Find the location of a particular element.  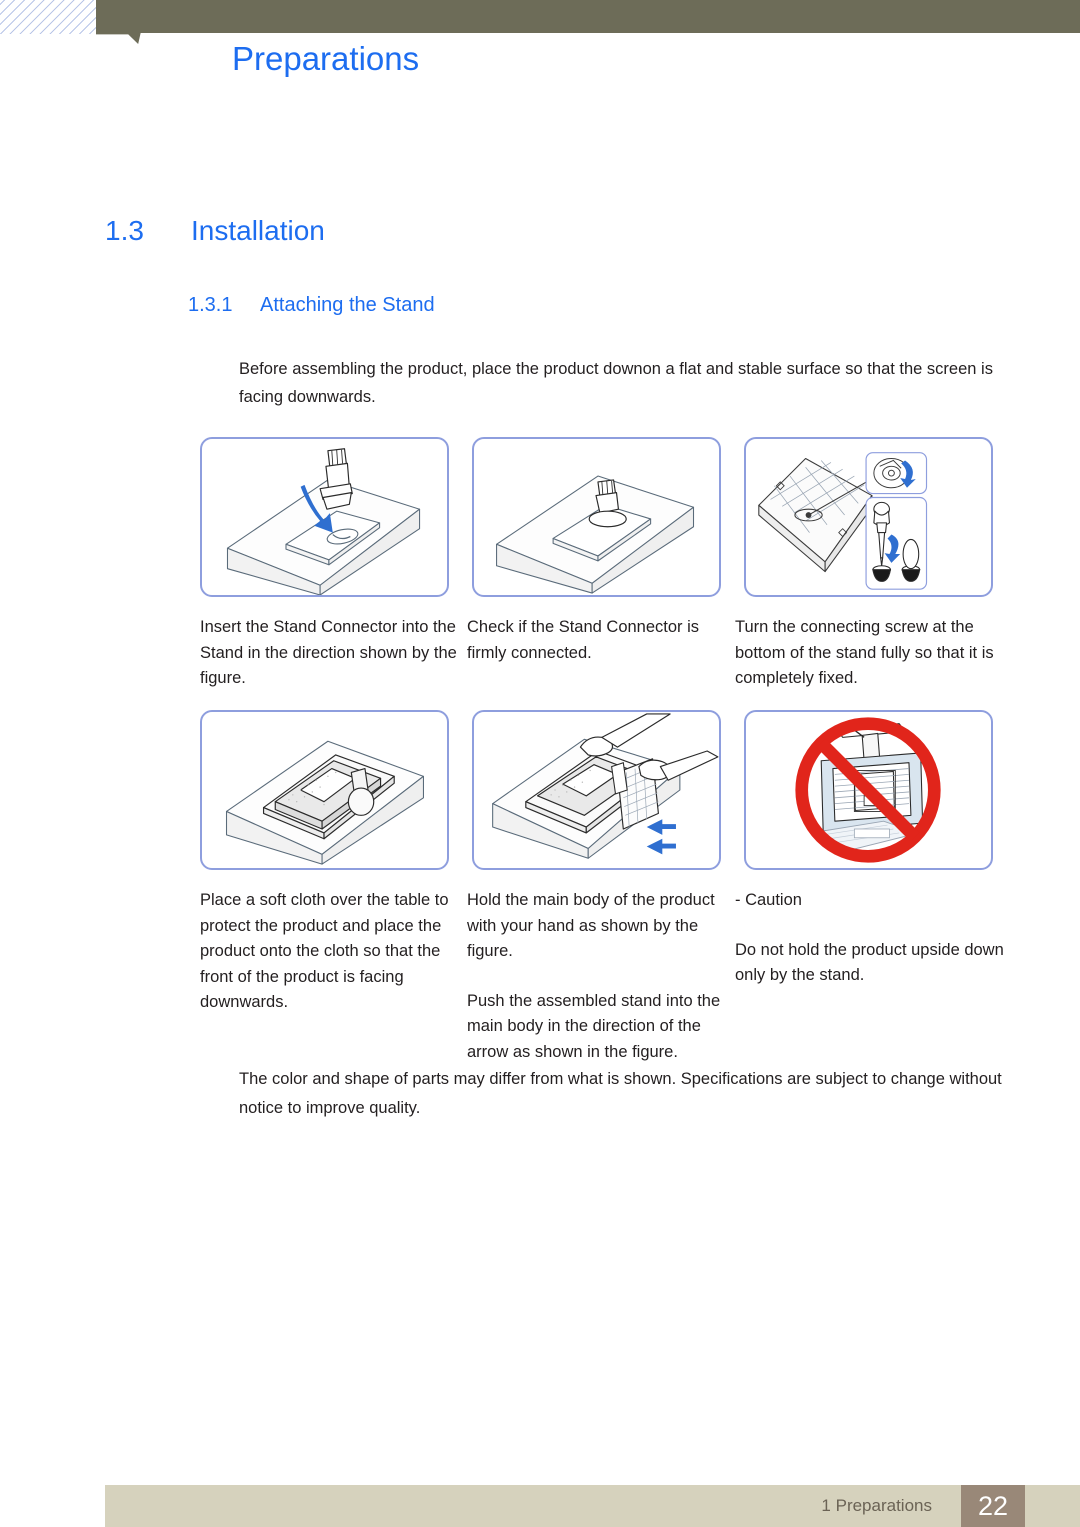

header-notch-shape is located at coordinates (127, 22).